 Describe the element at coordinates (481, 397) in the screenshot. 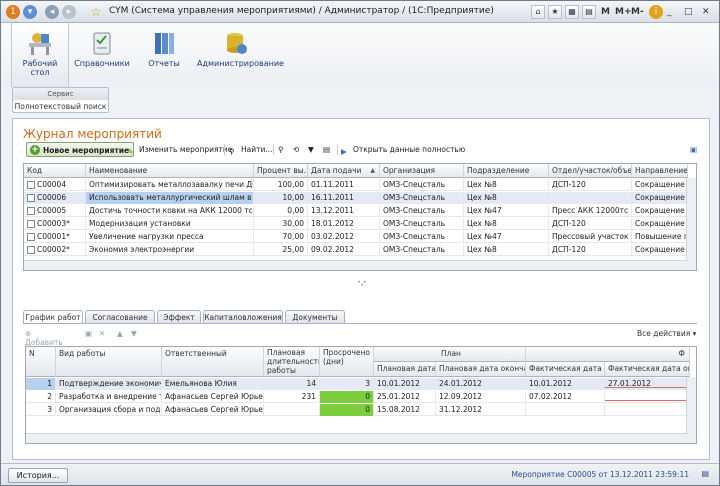

I see `table-cell: 12.09.2012` at that location.